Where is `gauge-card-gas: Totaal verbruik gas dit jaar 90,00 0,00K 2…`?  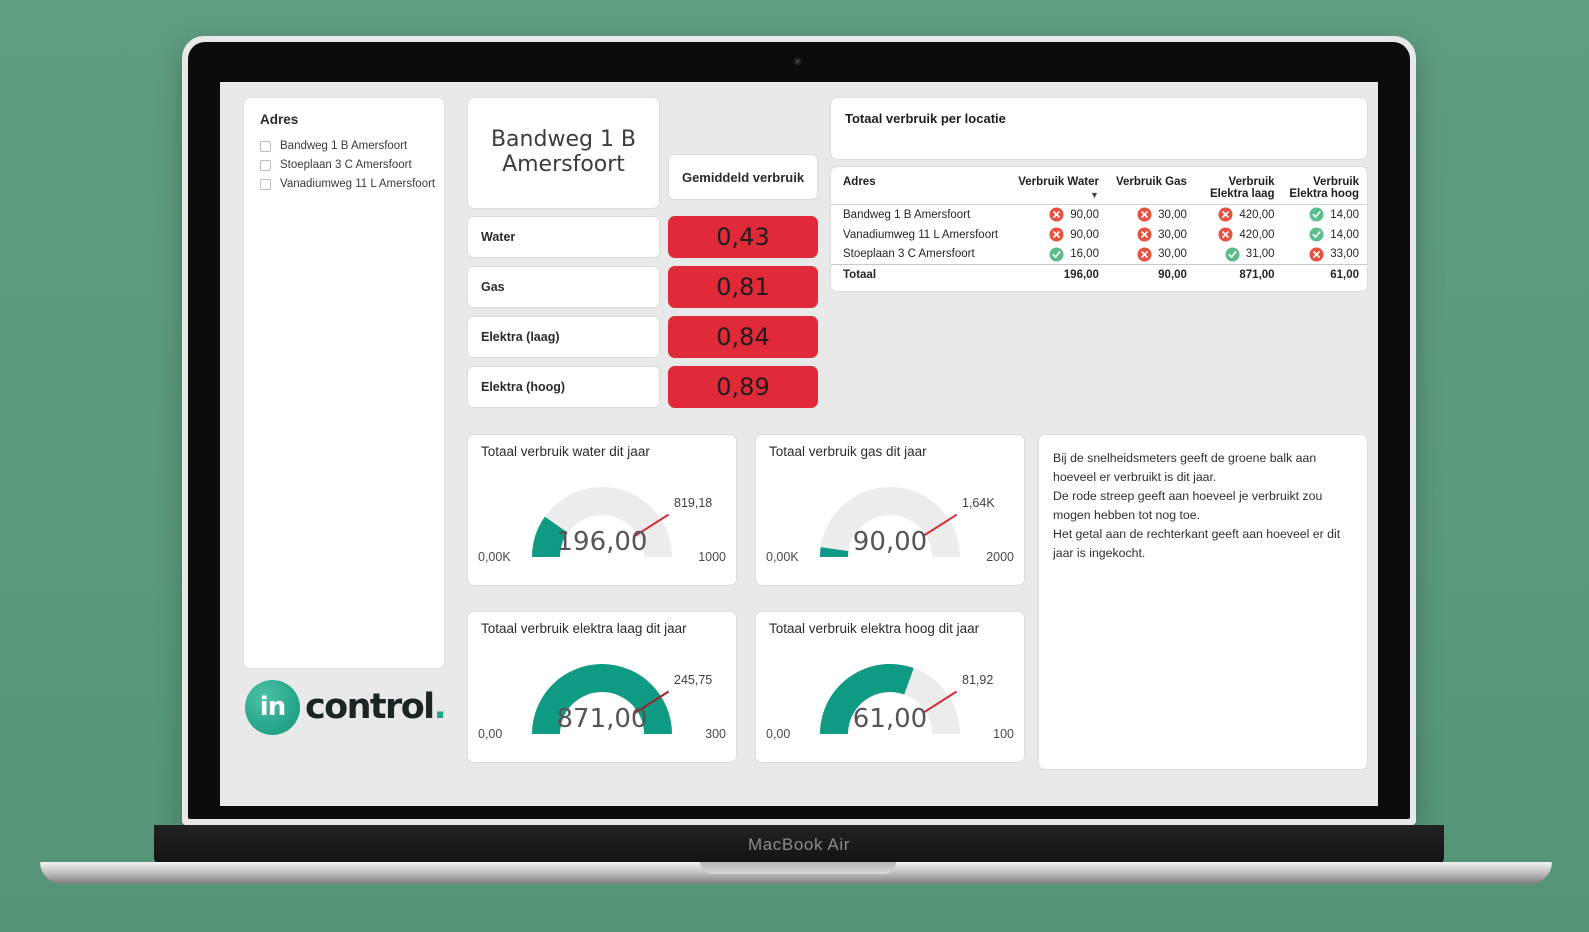 gauge-card-gas: Totaal verbruik gas dit jaar 90,00 0,00K 2… is located at coordinates (890, 510).